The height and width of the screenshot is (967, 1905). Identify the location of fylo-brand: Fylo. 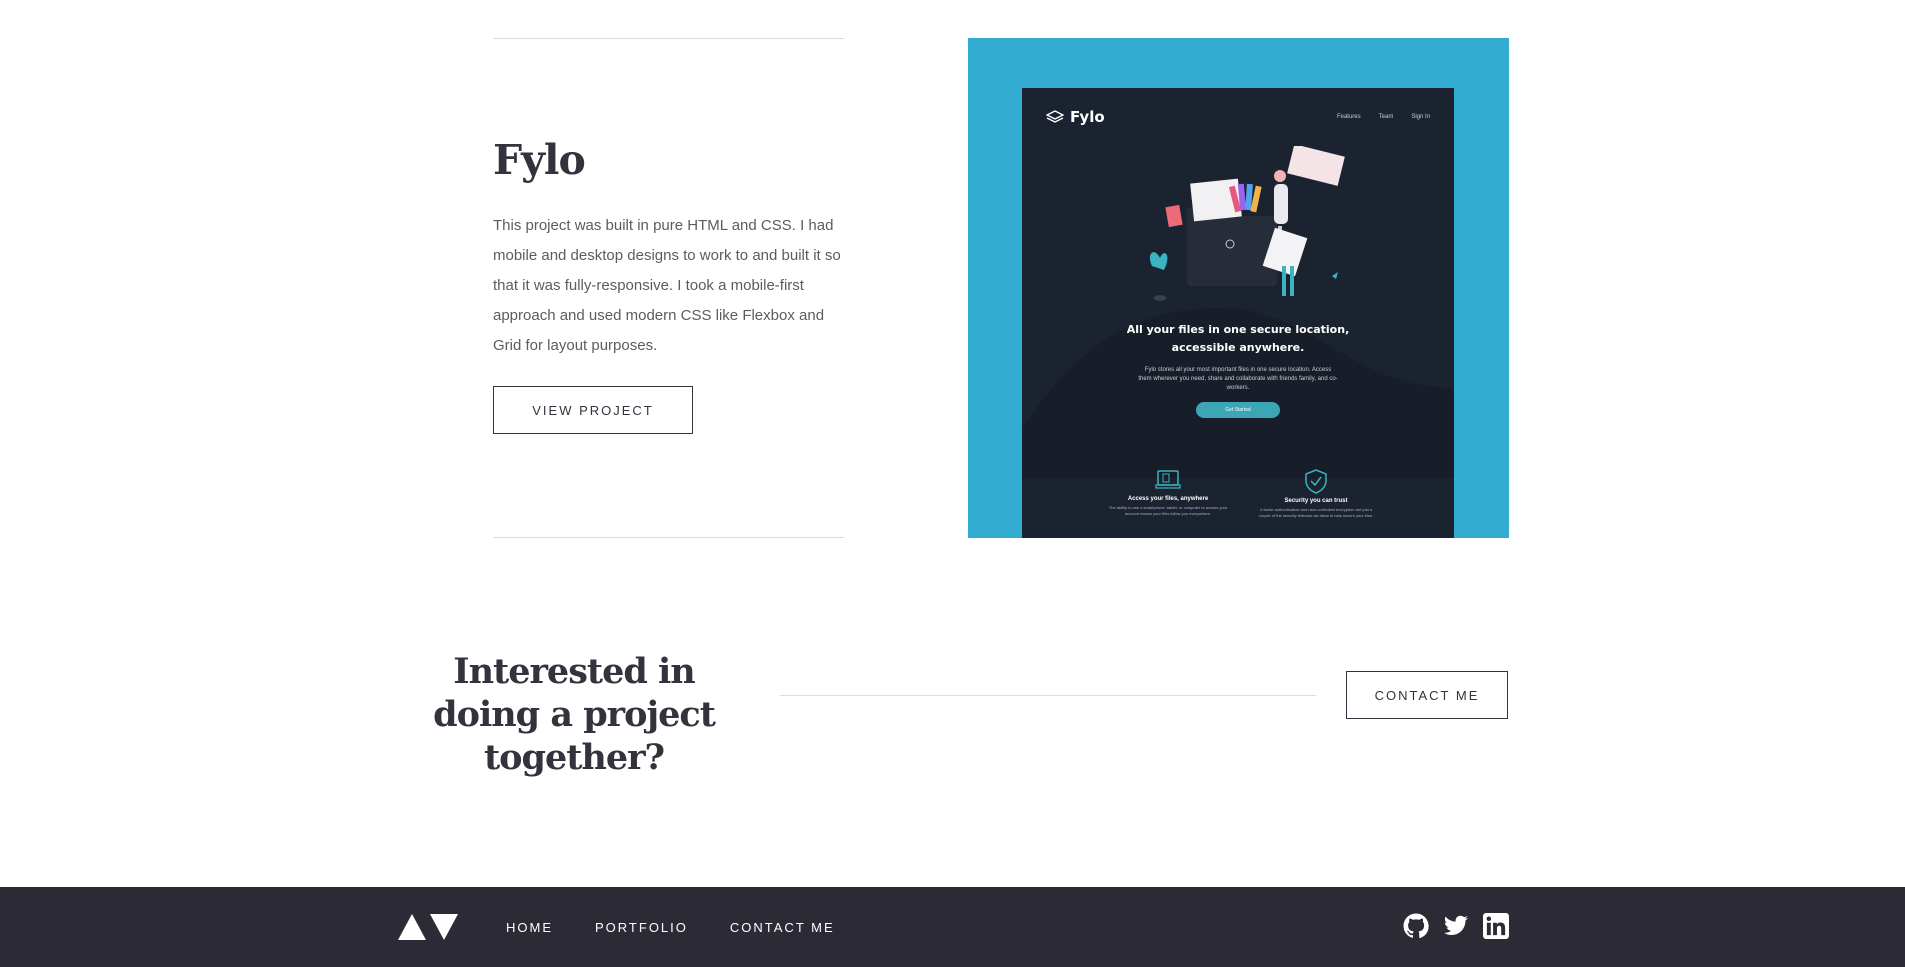
(1087, 117).